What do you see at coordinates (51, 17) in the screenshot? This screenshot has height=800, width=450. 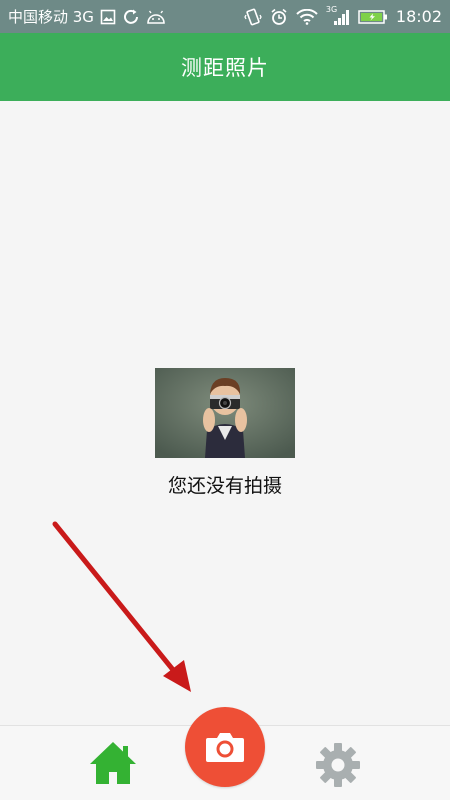 I see `carrier-label: 中国移动 3G` at bounding box center [51, 17].